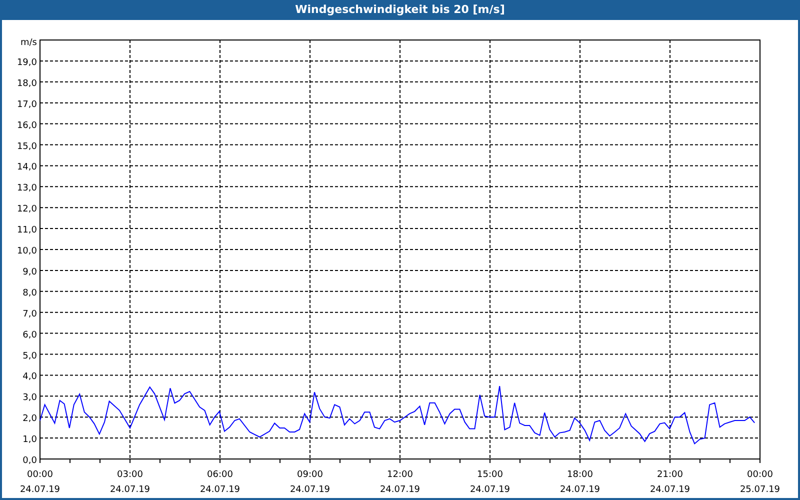  I want to click on x-tick-label: 15:00, so click(490, 475).